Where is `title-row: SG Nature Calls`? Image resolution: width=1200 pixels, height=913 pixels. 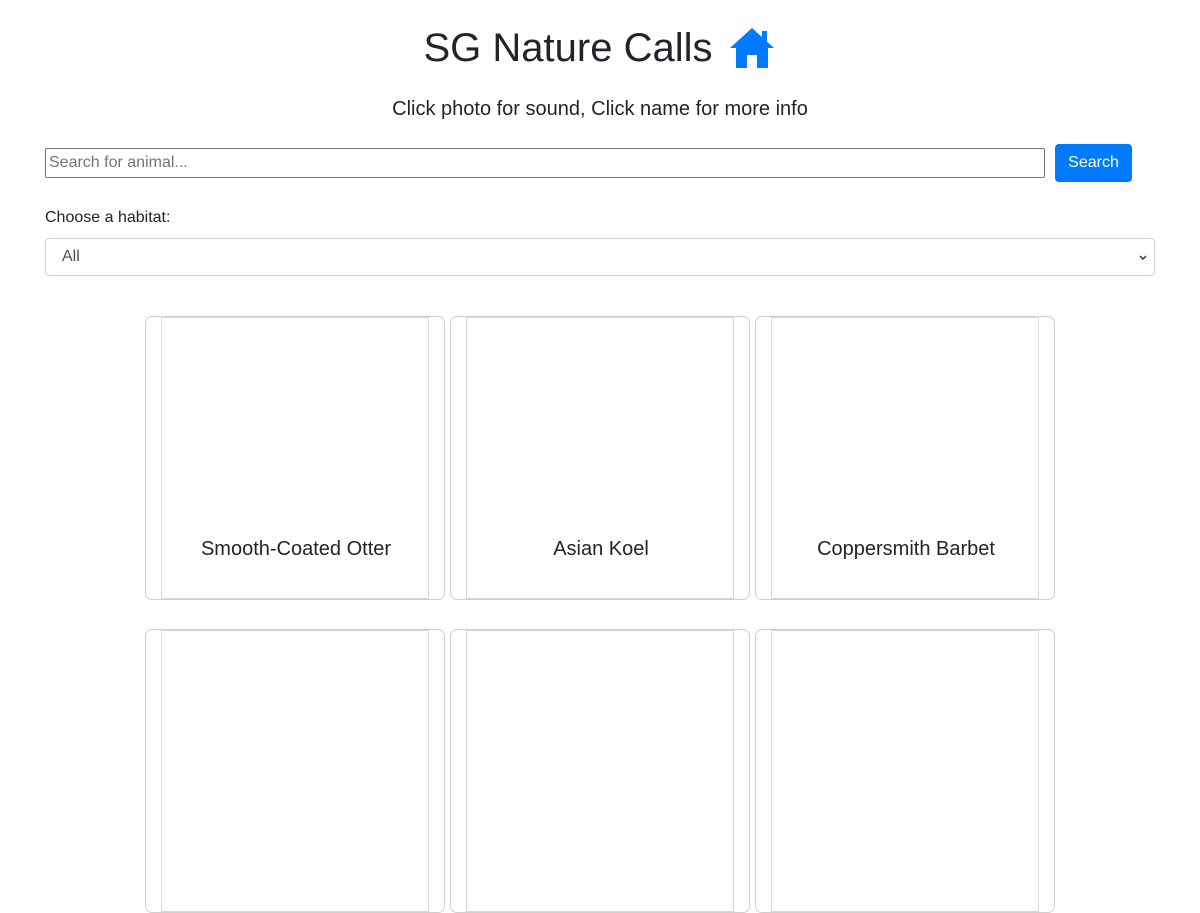 title-row: SG Nature Calls is located at coordinates (600, 48).